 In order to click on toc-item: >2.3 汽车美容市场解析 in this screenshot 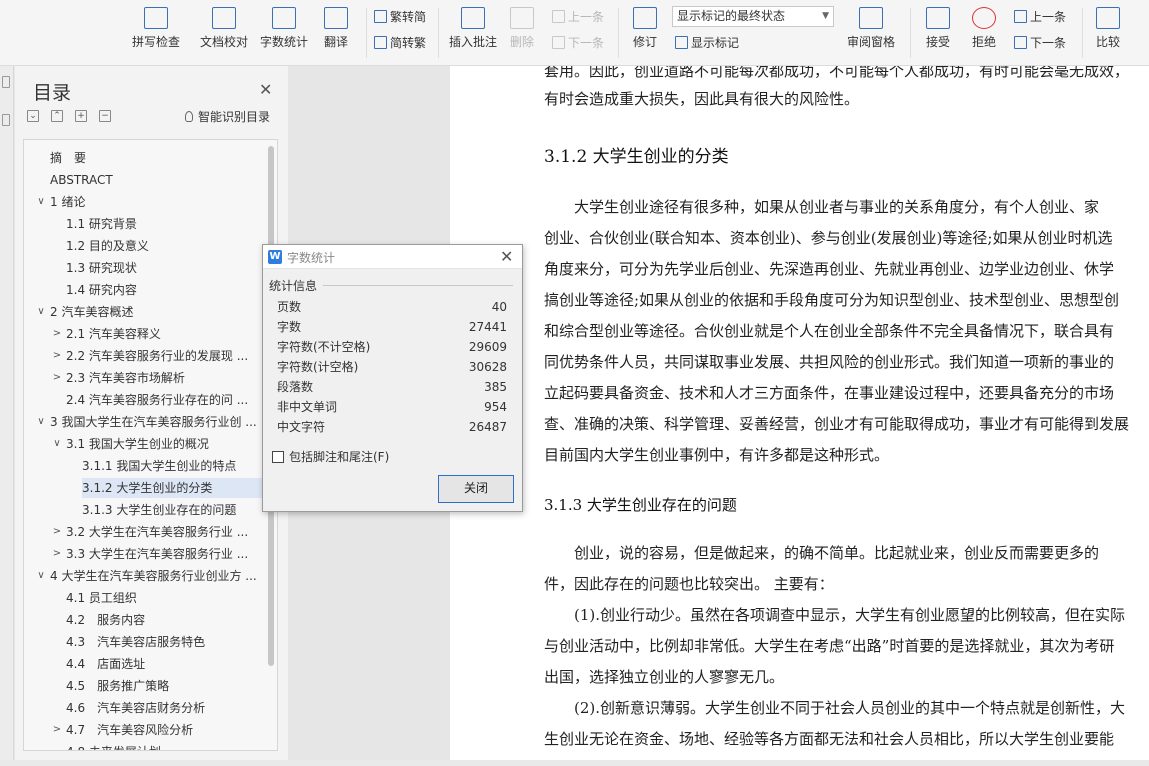, I will do `click(157, 378)`.